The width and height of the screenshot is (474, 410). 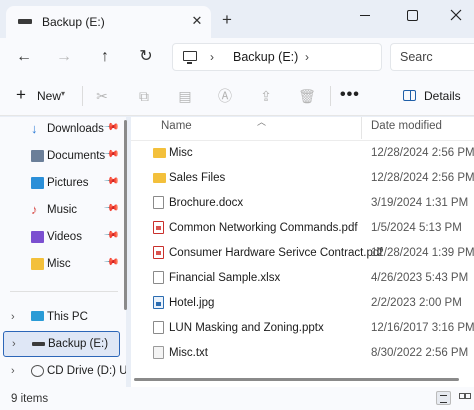 I want to click on file-date: 3/19/2024 1:31 PM, so click(x=420, y=203).